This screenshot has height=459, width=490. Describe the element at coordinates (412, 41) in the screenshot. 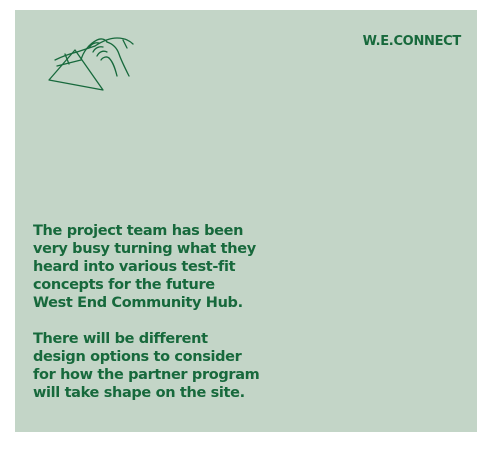

I see `brand-wordmark: W.E.CONNECT` at that location.